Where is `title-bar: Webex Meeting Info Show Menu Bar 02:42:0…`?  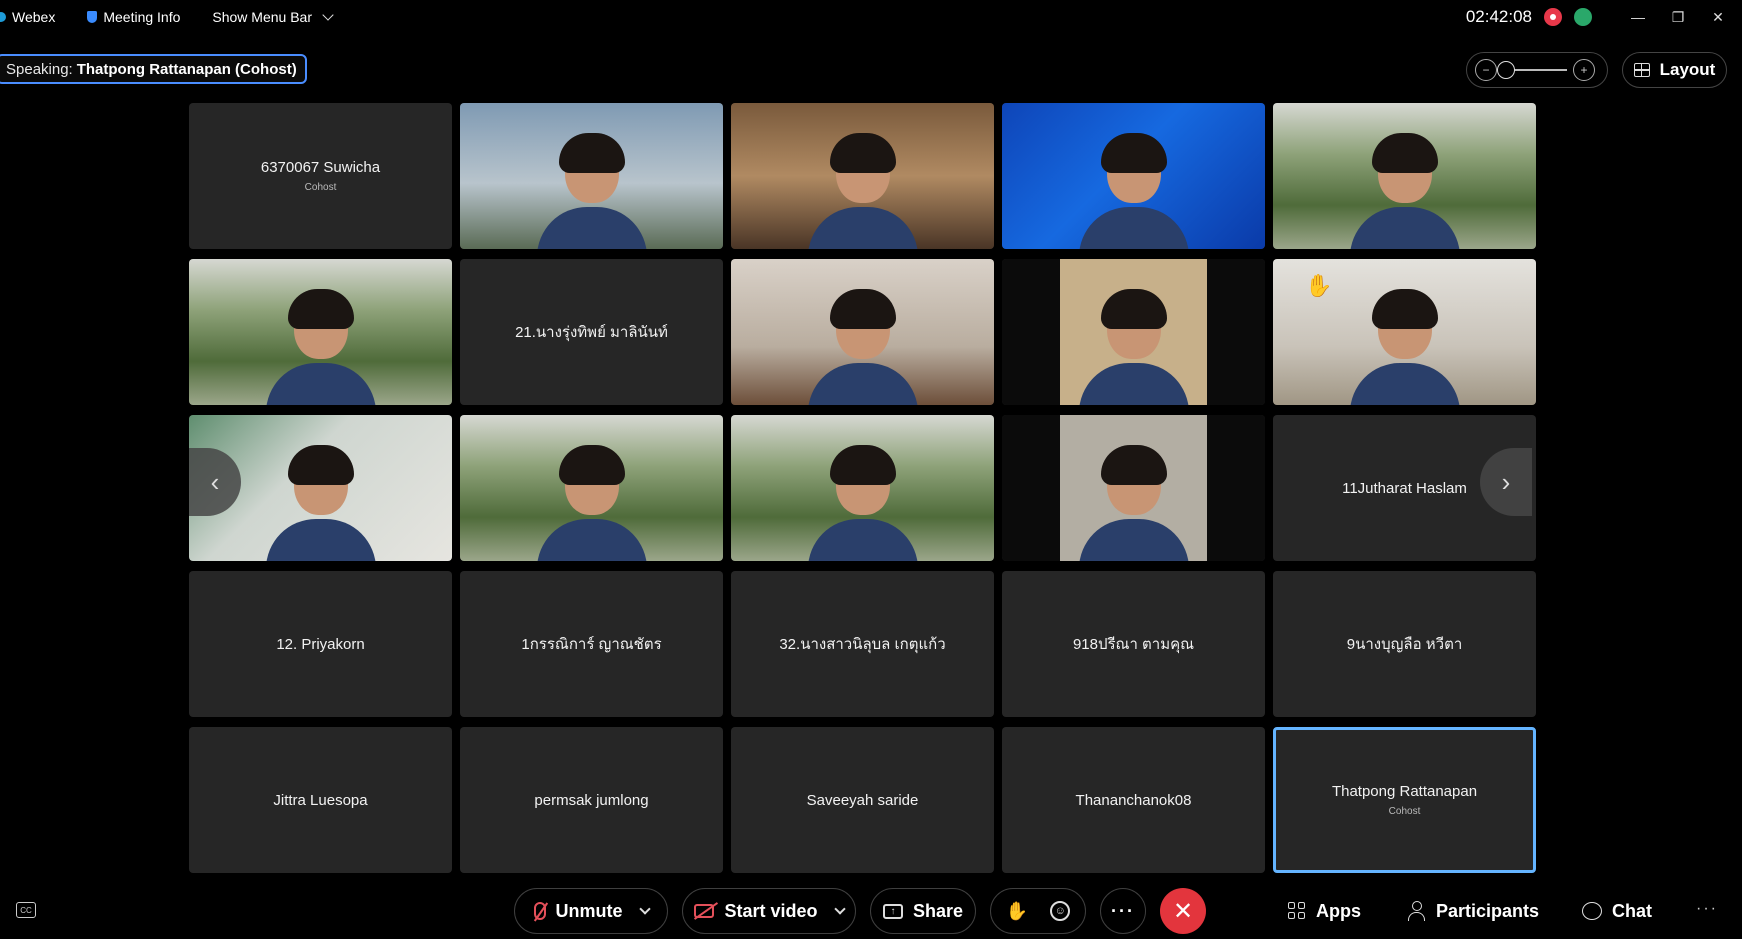 title-bar: Webex Meeting Info Show Menu Bar 02:42:0… is located at coordinates (871, 17).